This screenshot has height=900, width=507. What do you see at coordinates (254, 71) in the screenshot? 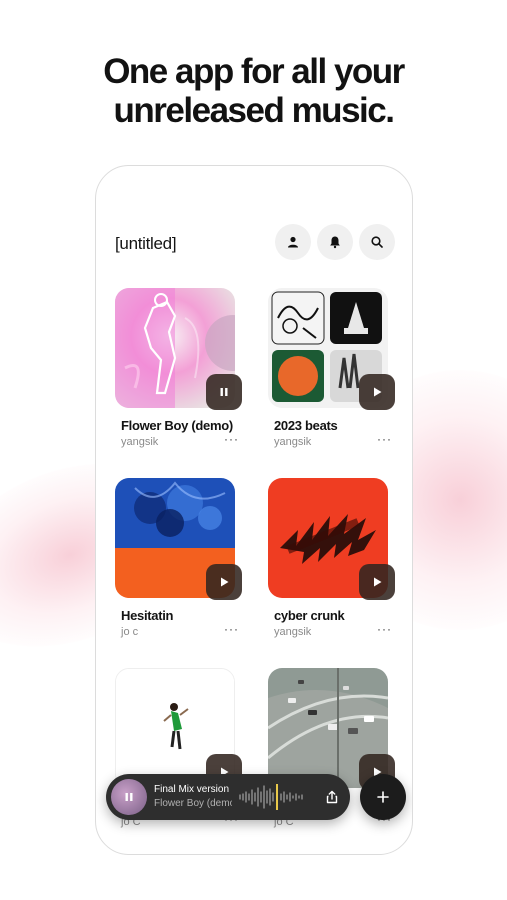
I see `headline-line-1: One app for all your` at bounding box center [254, 71].